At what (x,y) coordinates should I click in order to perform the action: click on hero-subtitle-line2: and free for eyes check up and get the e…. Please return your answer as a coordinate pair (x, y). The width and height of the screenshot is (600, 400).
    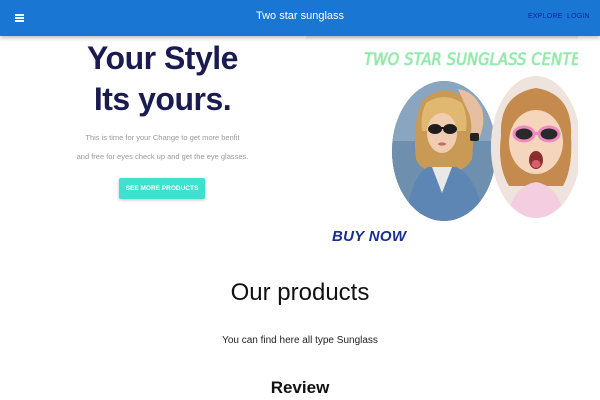
    Looking at the image, I should click on (162, 156).